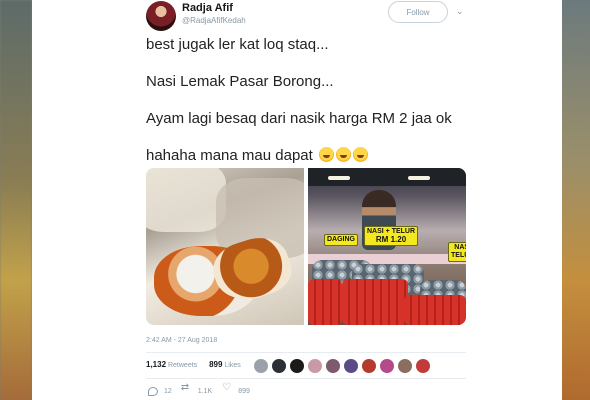  I want to click on tweet-timestamp: 2:42 AM - 27 Aug 2018, so click(181, 340).